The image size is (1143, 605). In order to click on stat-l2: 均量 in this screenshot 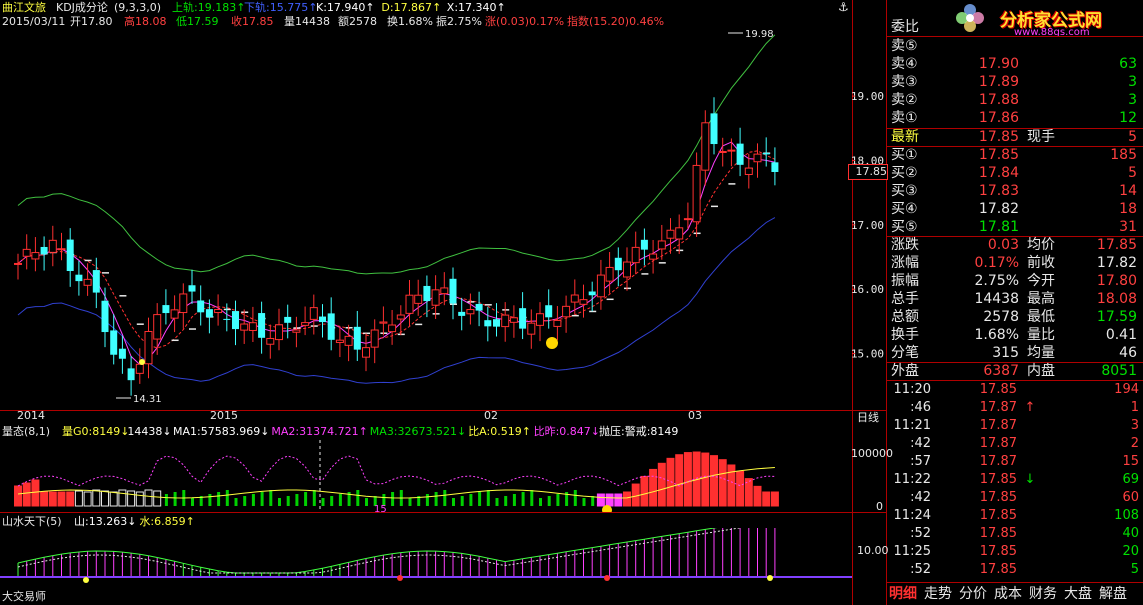, I will do `click(1041, 353)`.